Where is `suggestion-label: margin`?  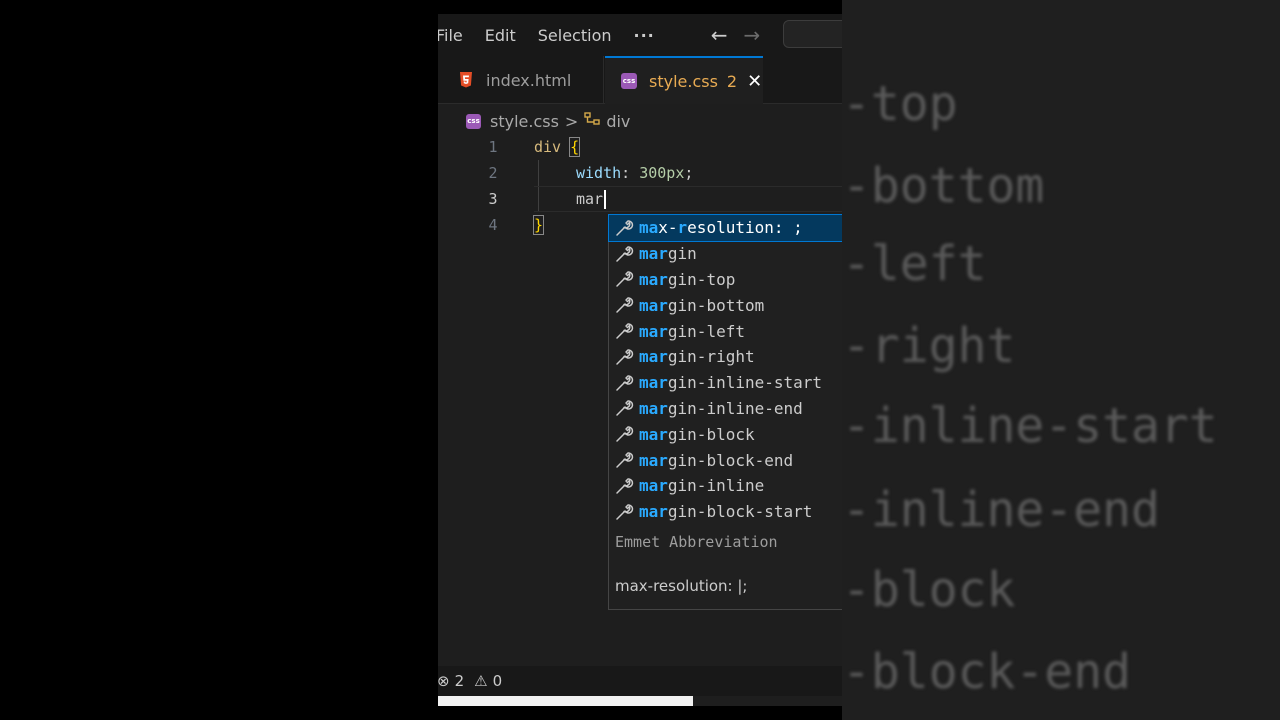
suggestion-label: margin is located at coordinates (668, 254).